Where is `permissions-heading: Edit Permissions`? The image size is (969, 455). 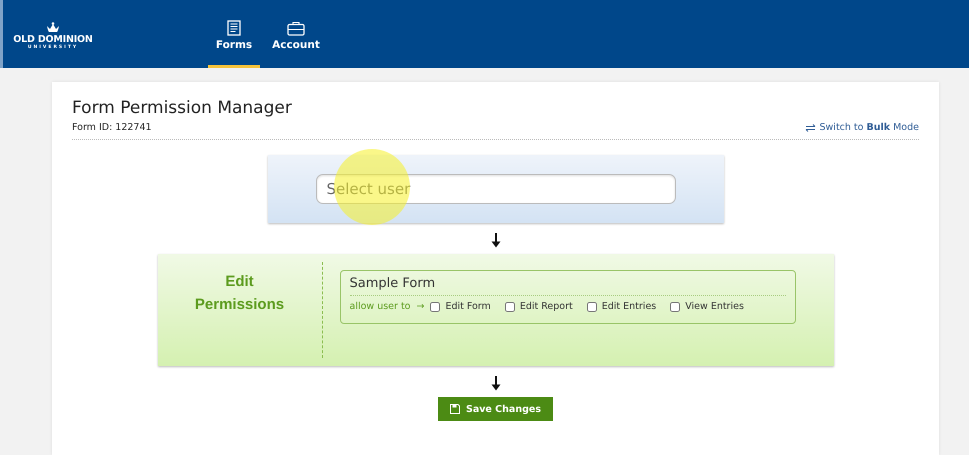 permissions-heading: Edit Permissions is located at coordinates (240, 293).